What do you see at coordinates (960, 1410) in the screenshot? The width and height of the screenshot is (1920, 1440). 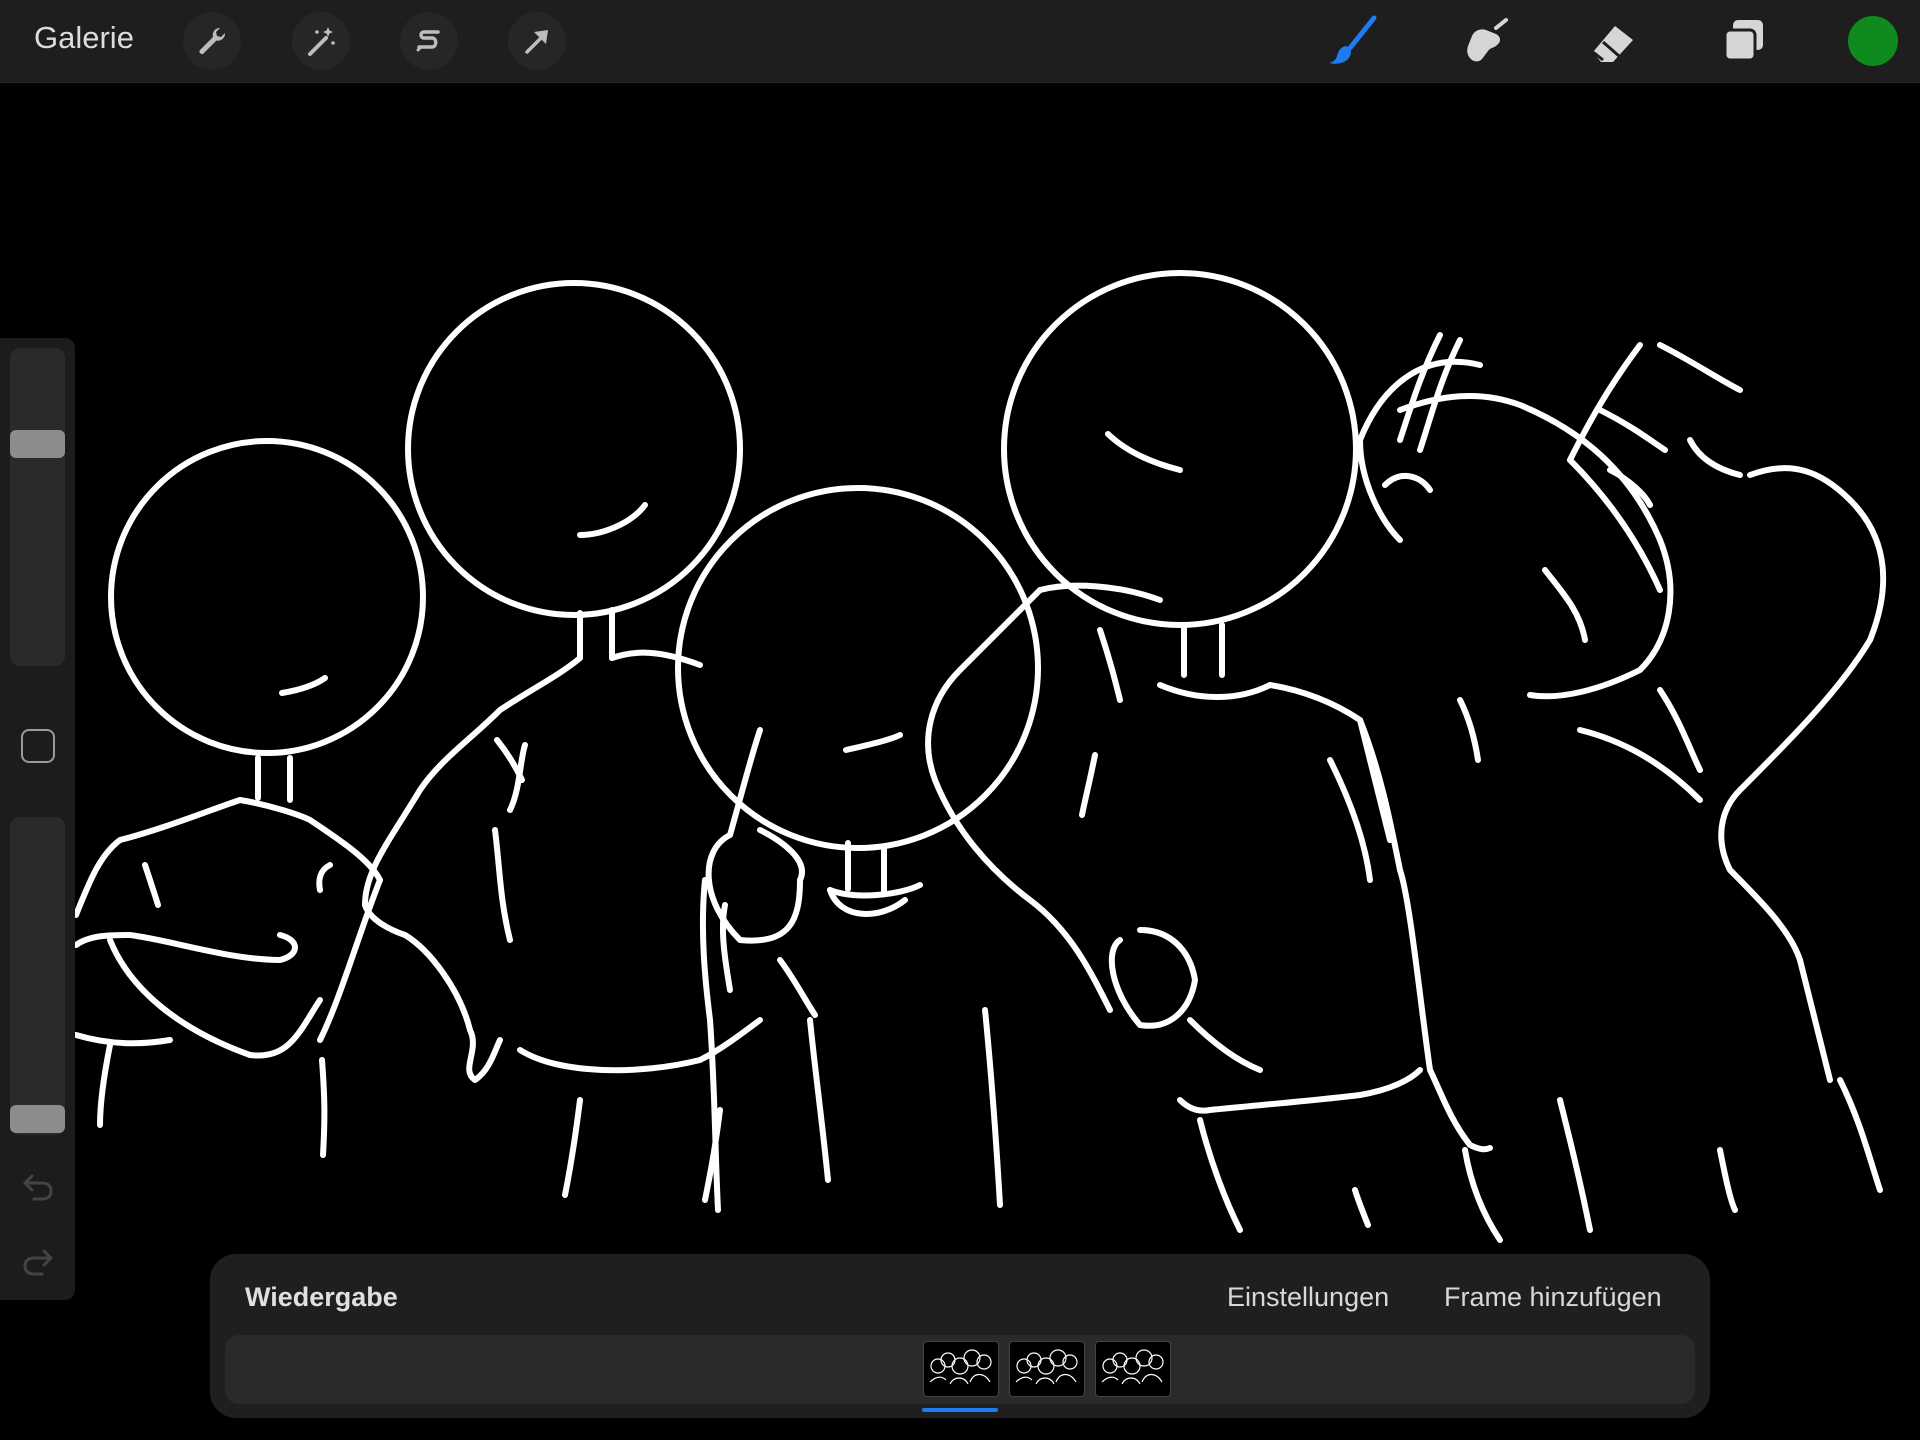 I see `selected-frame-indicator` at bounding box center [960, 1410].